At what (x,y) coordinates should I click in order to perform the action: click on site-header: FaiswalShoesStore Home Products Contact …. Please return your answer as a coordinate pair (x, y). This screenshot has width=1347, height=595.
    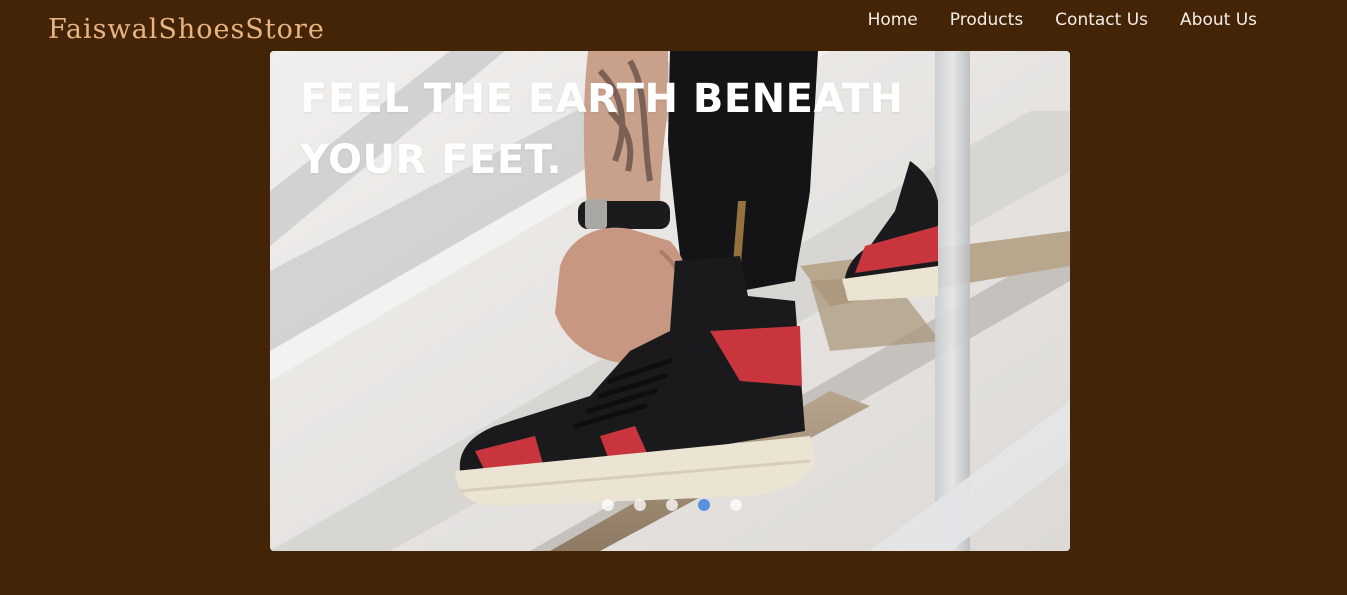
    Looking at the image, I should click on (673, 25).